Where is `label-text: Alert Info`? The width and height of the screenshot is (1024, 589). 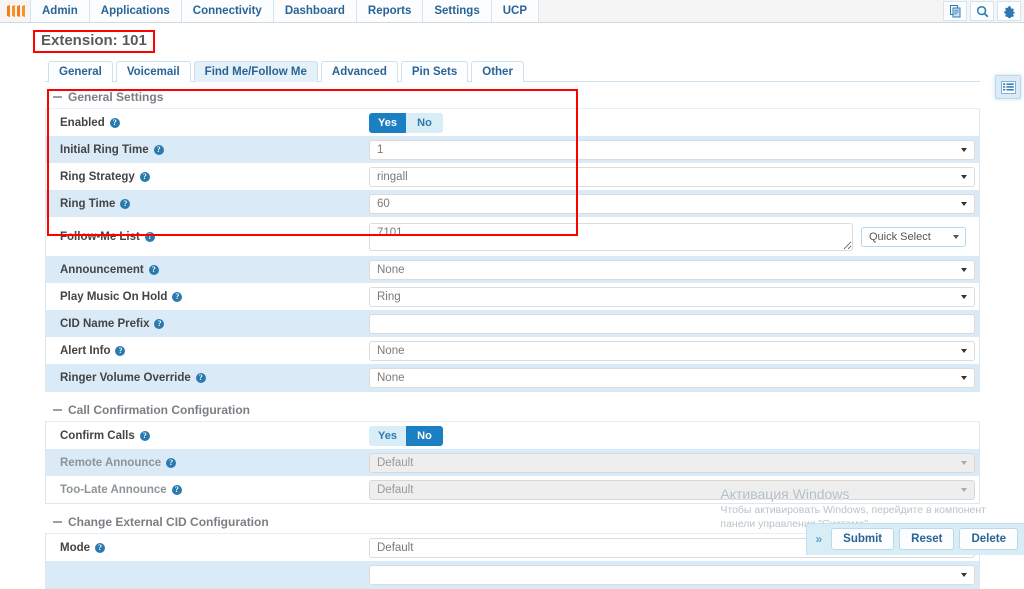 label-text: Alert Info is located at coordinates (85, 350).